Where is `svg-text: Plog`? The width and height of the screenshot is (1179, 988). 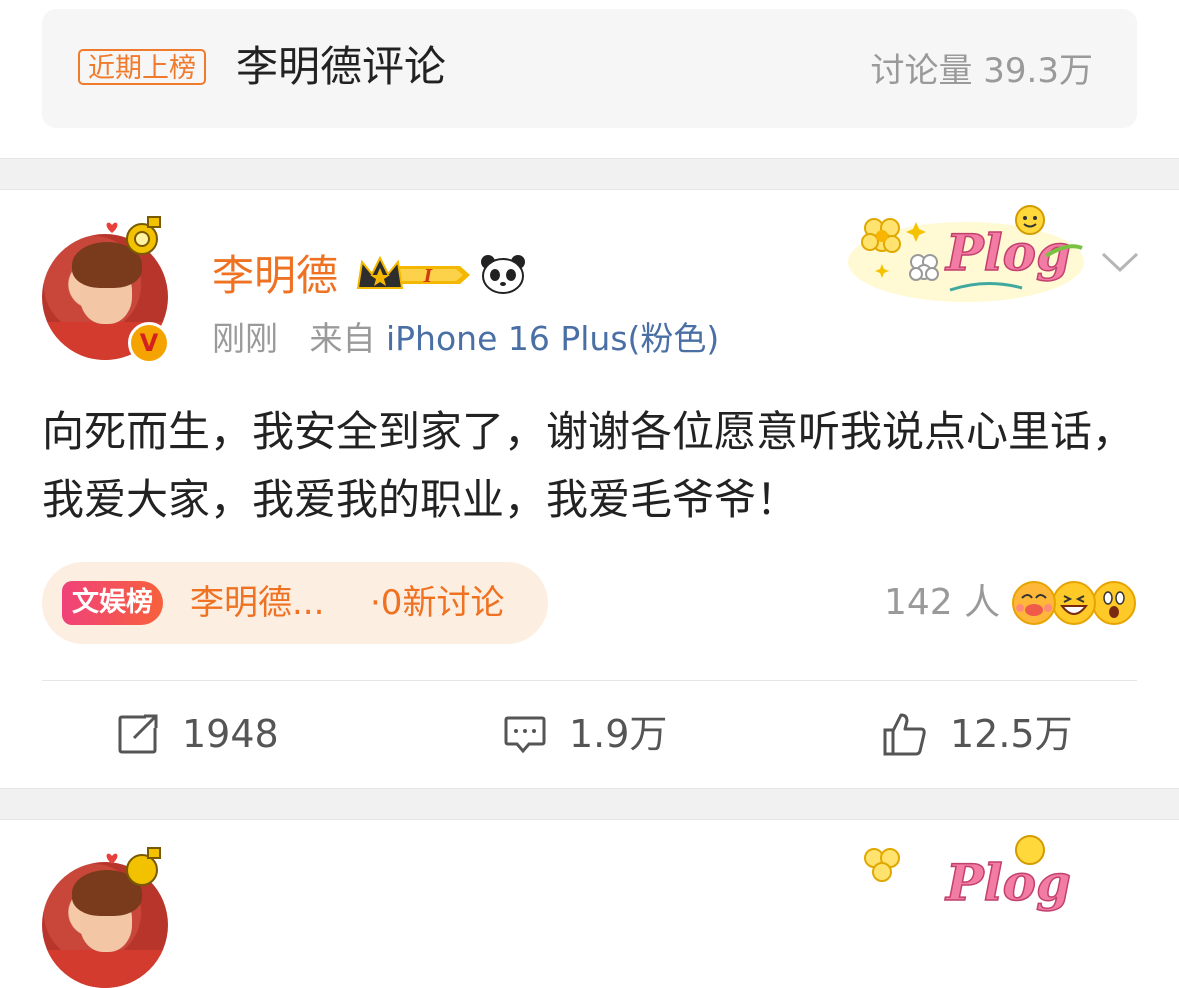
svg-text: Plog is located at coordinates (1007, 882).